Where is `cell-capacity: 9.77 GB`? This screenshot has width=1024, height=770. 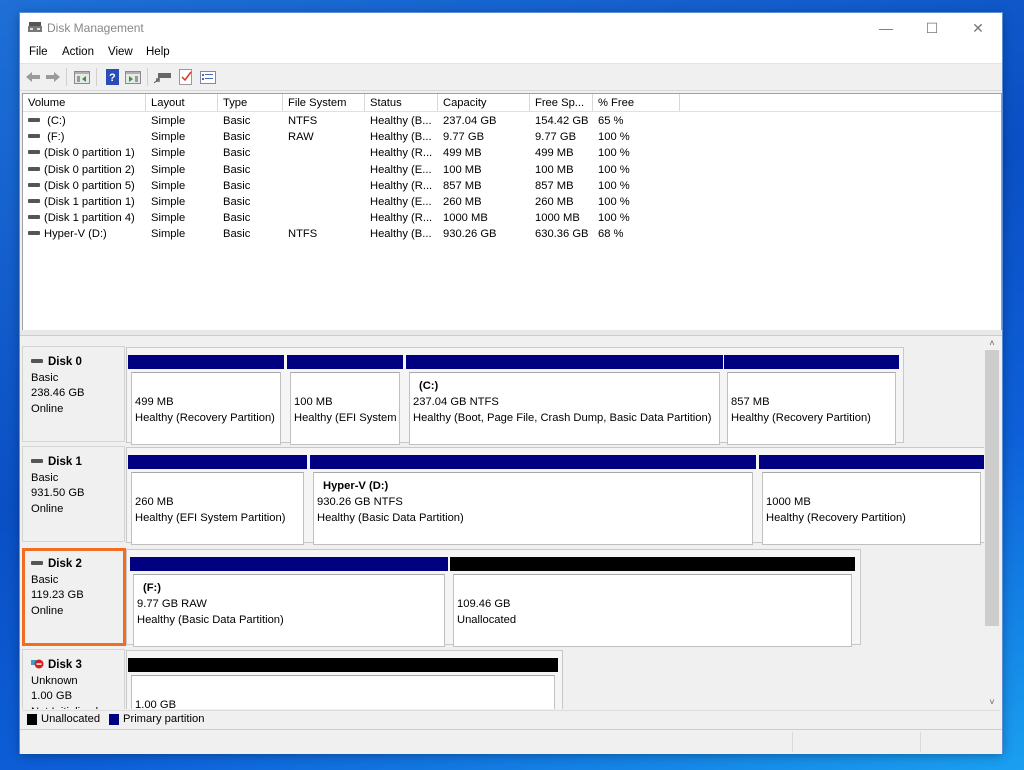 cell-capacity: 9.77 GB is located at coordinates (464, 137).